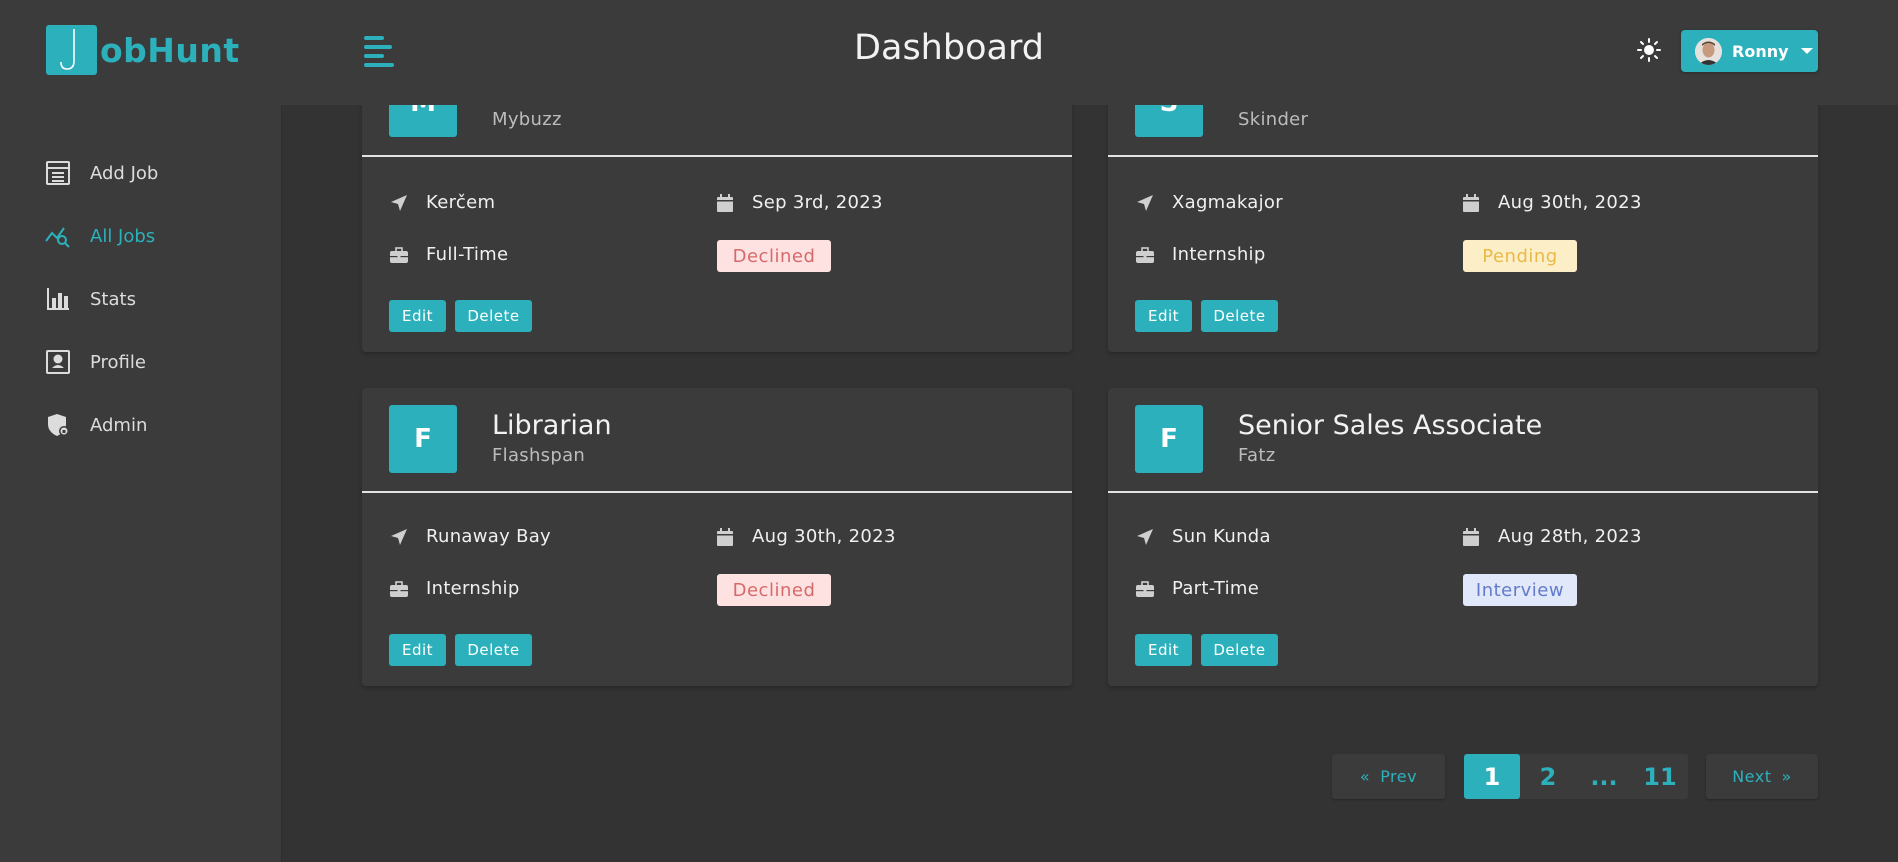  Describe the element at coordinates (1390, 425) in the screenshot. I see `job-position: Senior Sales Associate` at that location.